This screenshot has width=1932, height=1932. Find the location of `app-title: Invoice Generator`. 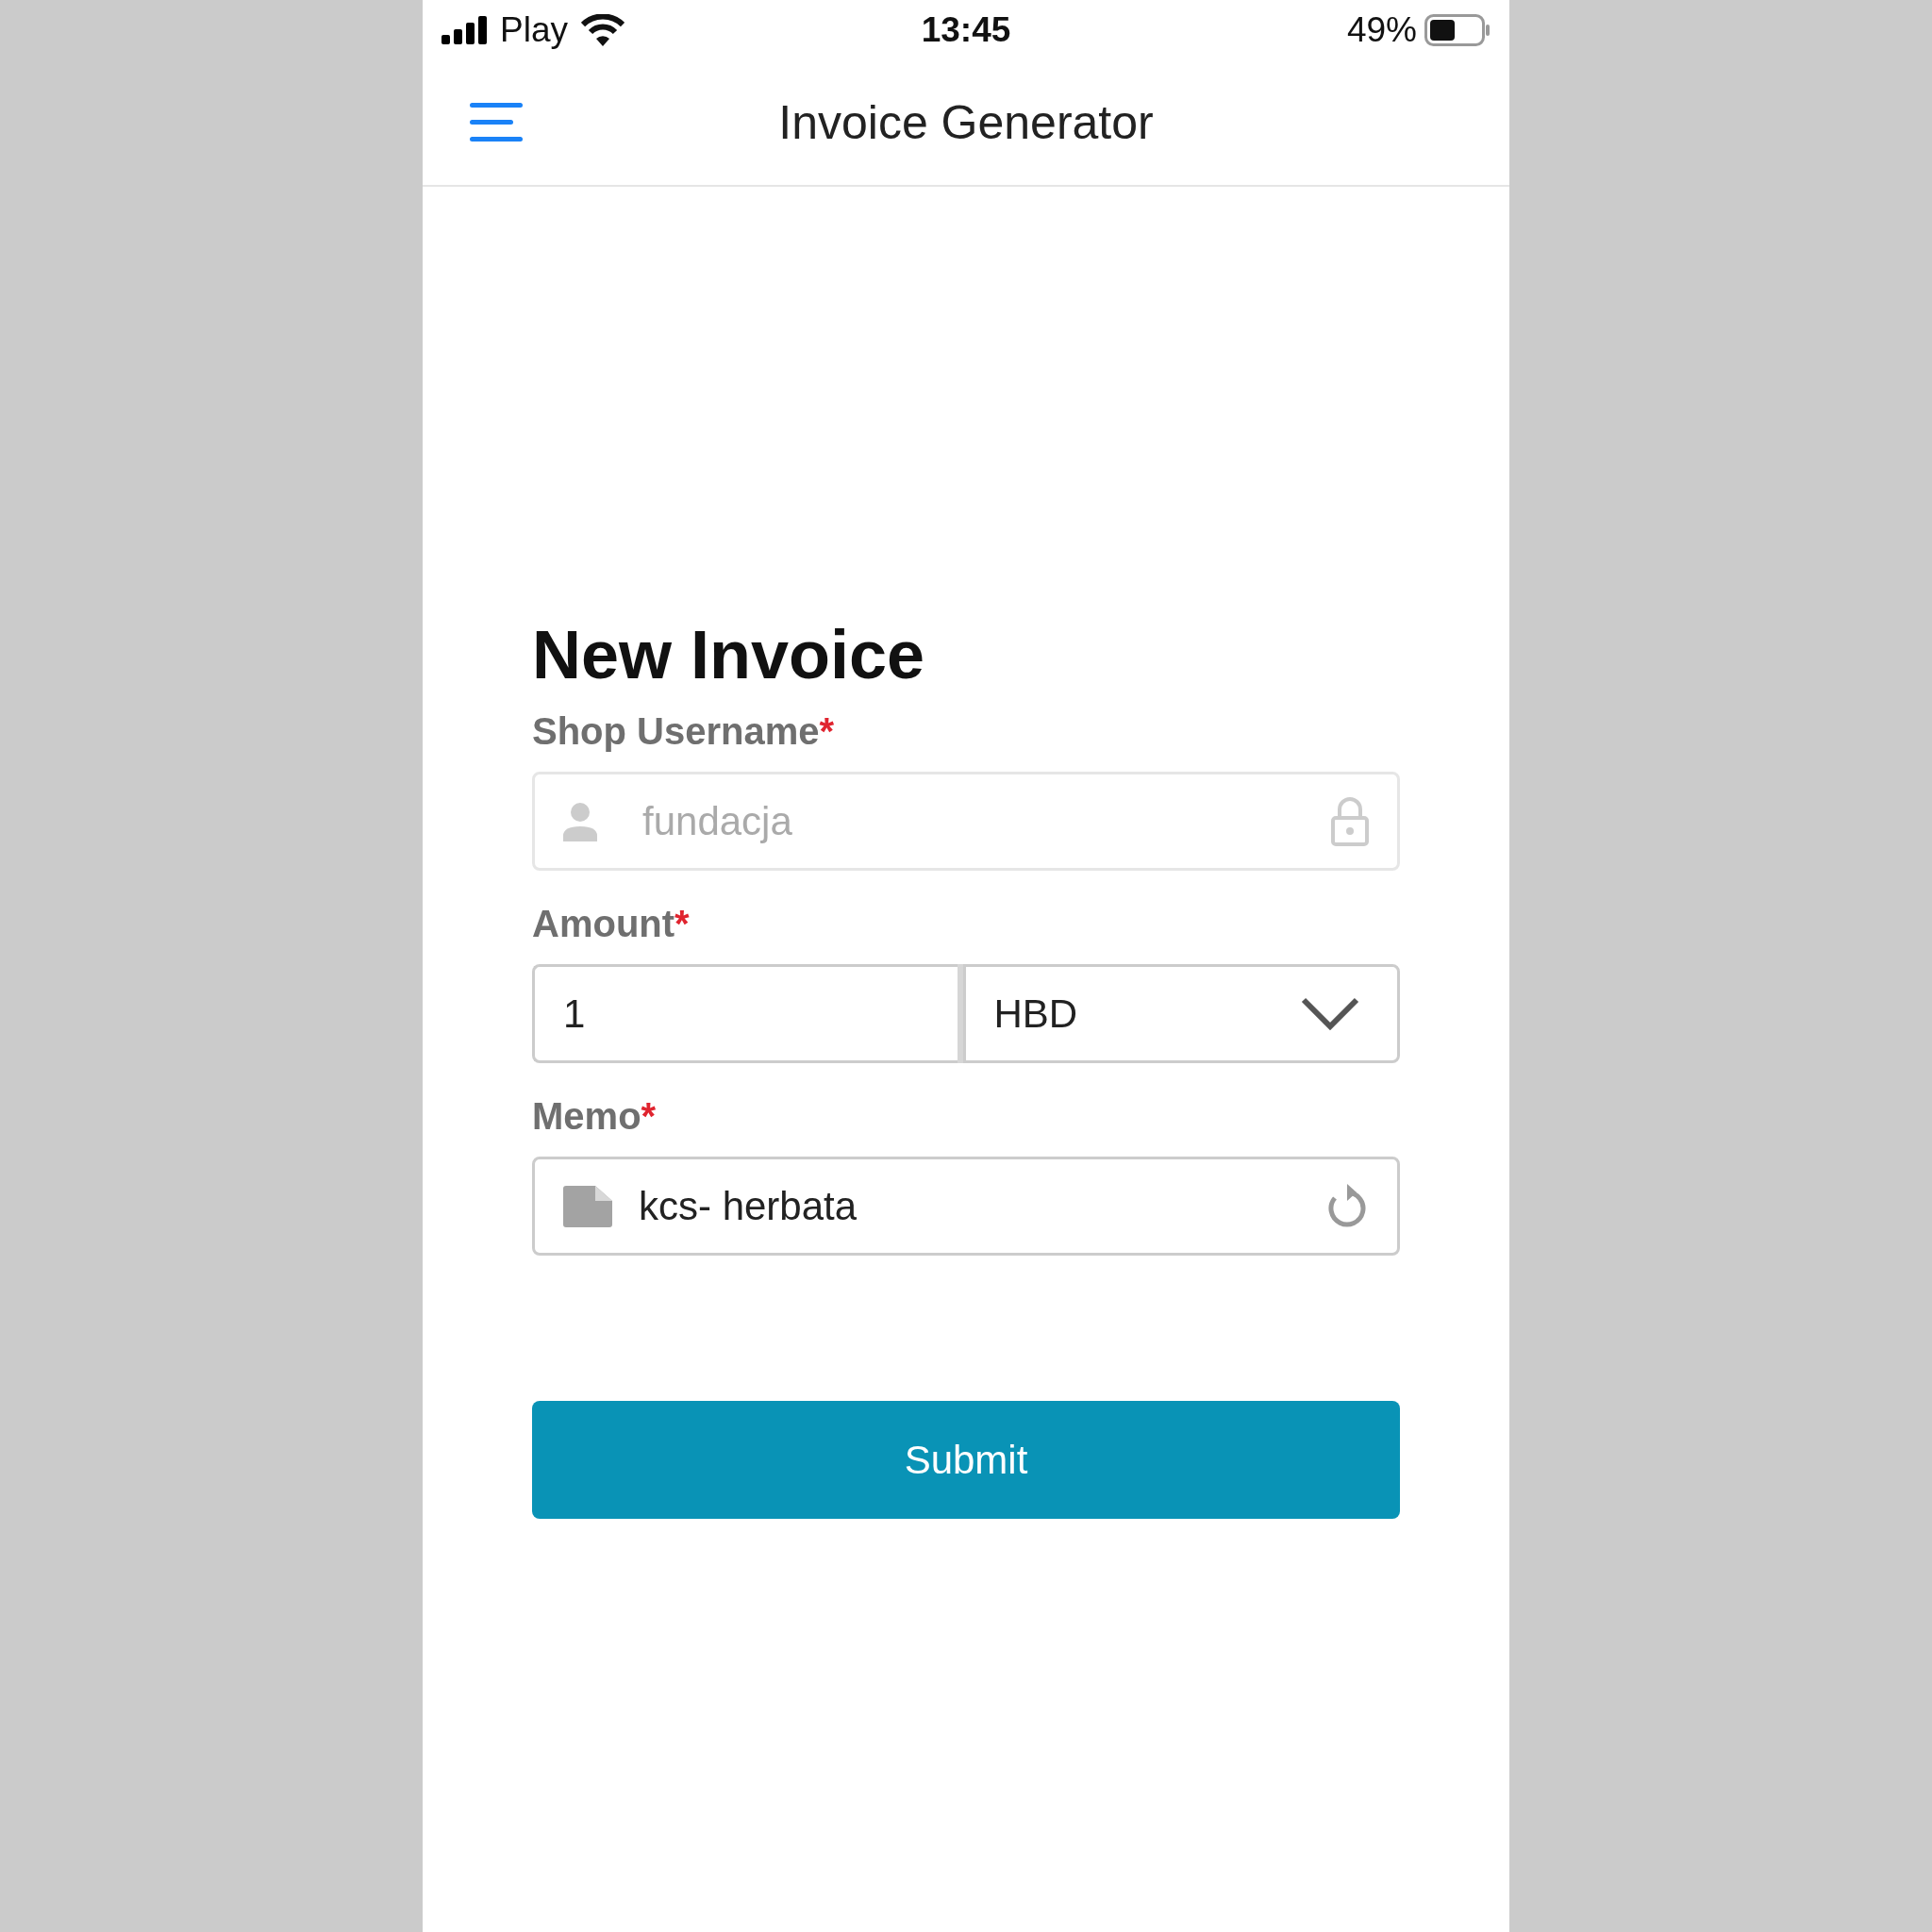

app-title: Invoice Generator is located at coordinates (966, 123).